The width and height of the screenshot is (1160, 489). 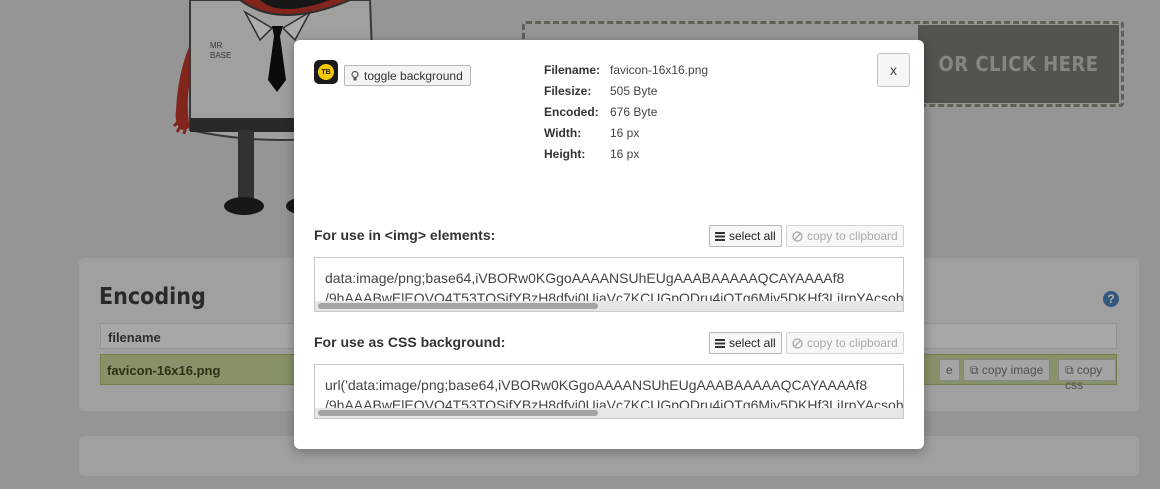 I want to click on favicon-preview: TB, so click(x=326, y=72).